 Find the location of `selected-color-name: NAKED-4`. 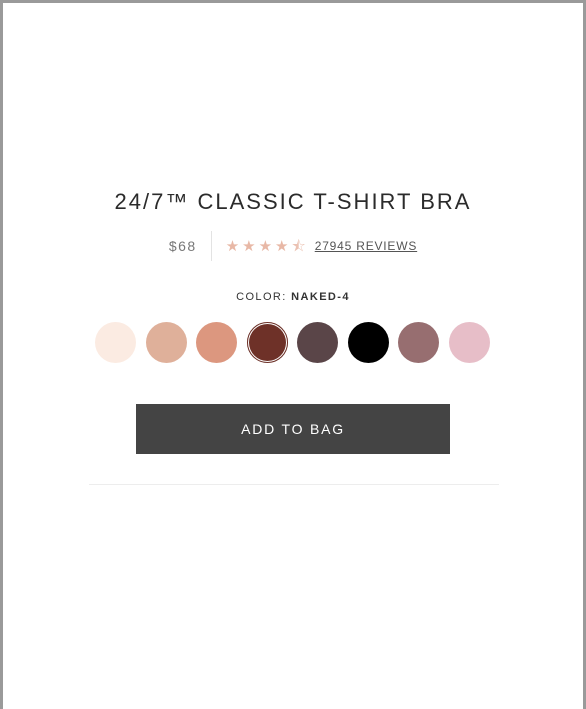

selected-color-name: NAKED-4 is located at coordinates (320, 297).